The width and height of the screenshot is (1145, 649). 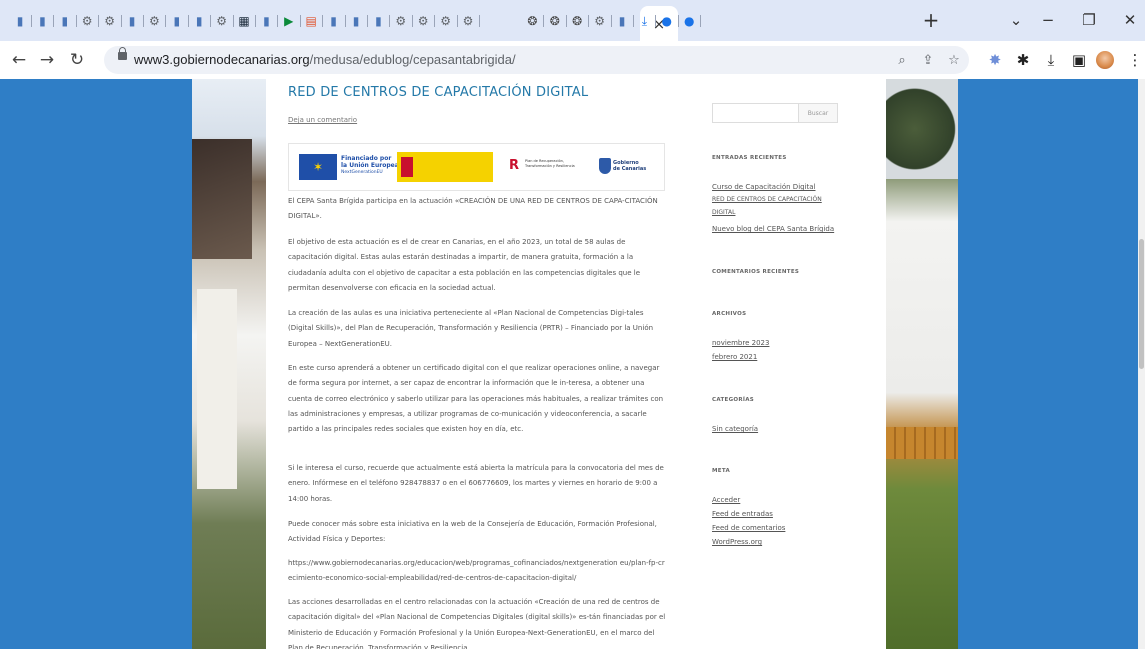 I want to click on minimize-button: −, so click(x=1048, y=20).